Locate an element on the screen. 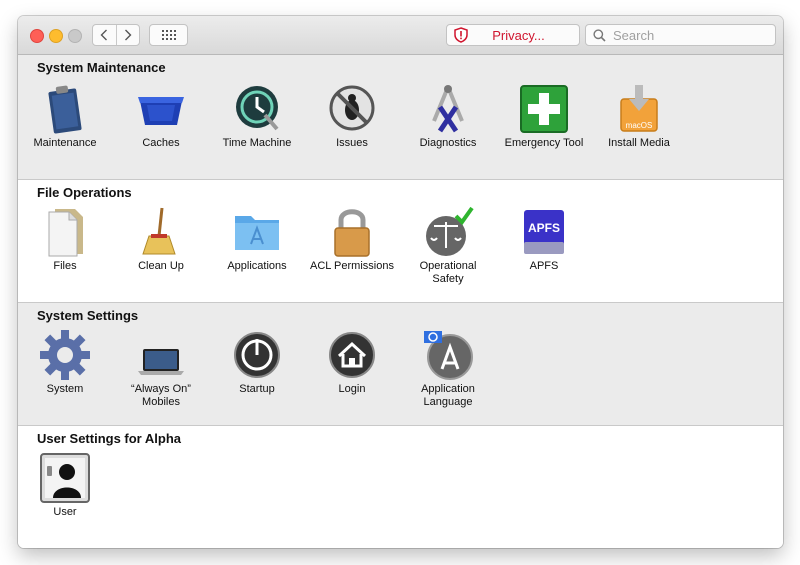 The image size is (800, 565). scales-icon is located at coordinates (450, 231).